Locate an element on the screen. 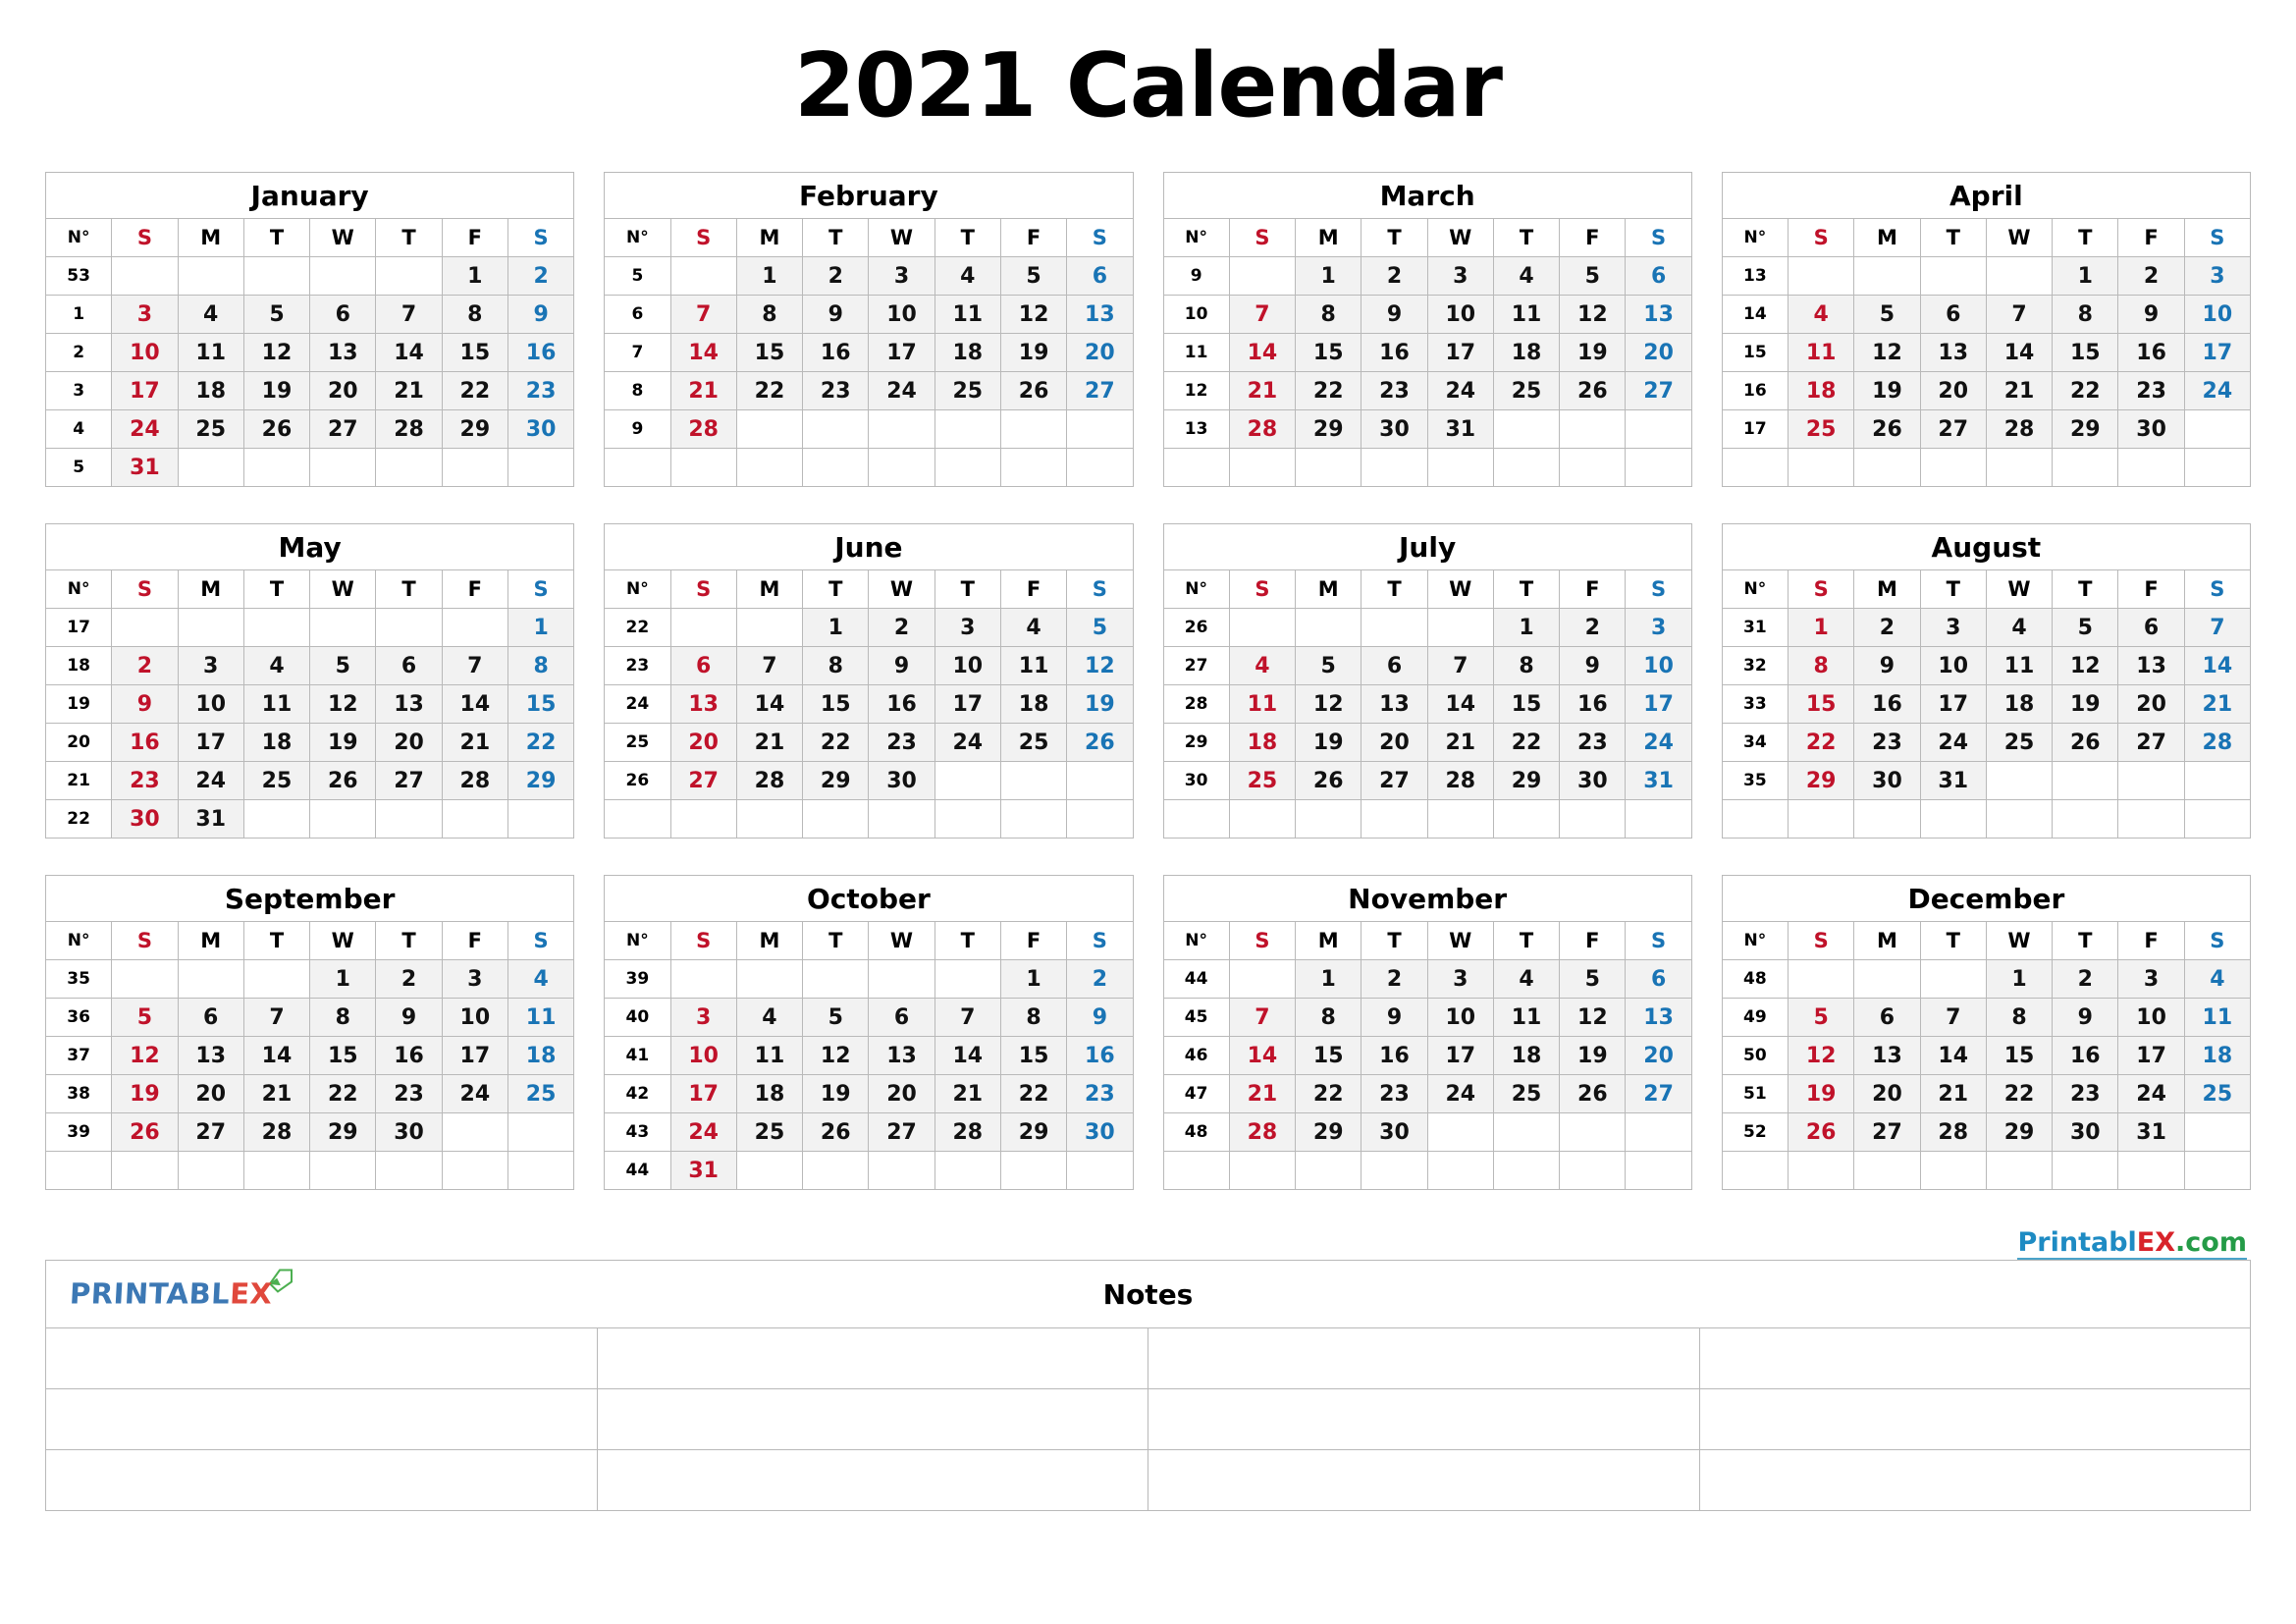 The width and height of the screenshot is (2296, 1624). day-cell-15: 15 is located at coordinates (1526, 704).